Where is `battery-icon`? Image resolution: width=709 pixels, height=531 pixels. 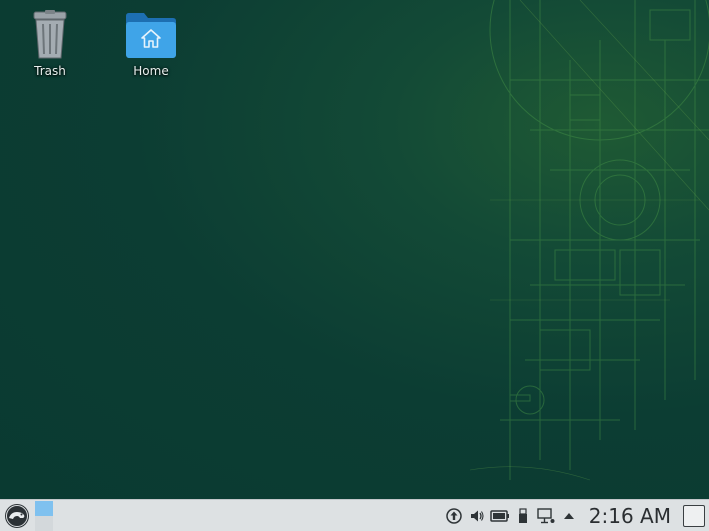 battery-icon is located at coordinates (500, 515).